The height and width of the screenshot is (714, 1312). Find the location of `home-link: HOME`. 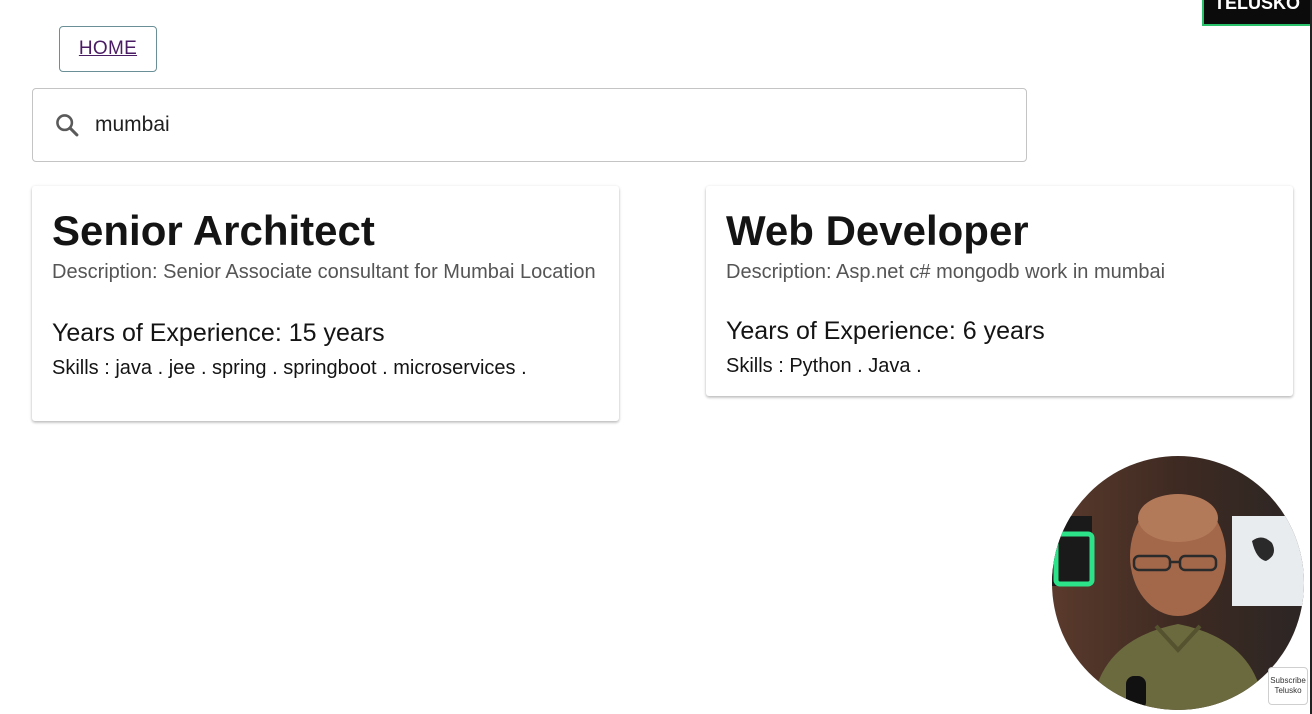

home-link: HOME is located at coordinates (108, 49).